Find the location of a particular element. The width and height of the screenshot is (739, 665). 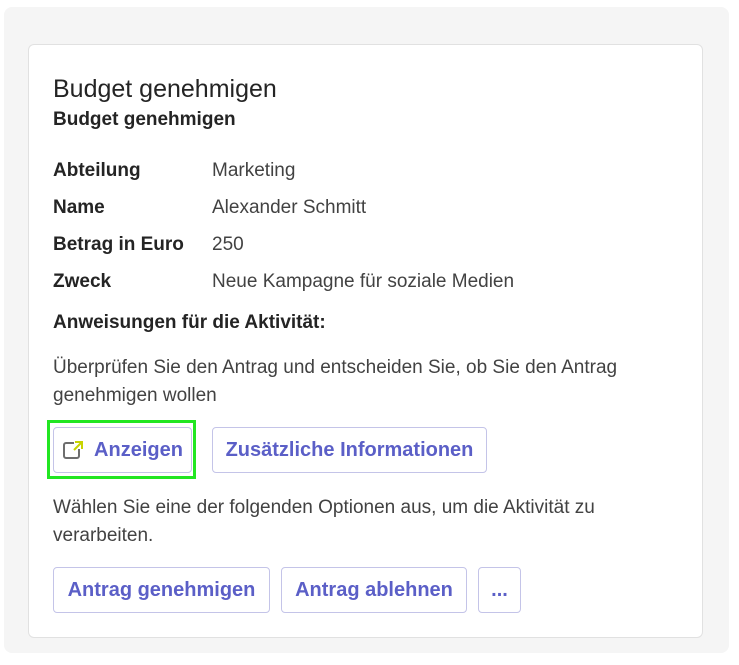

view-button-label: Anzeigen is located at coordinates (138, 449).